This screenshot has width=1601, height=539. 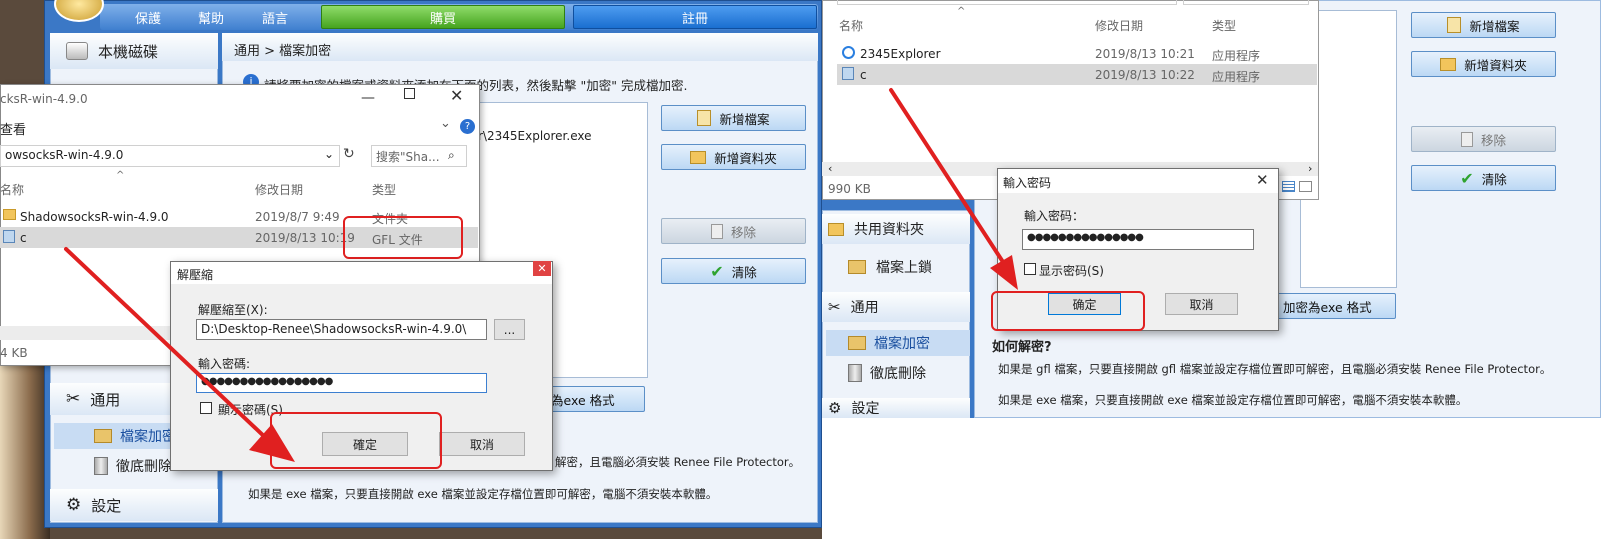 I want to click on red-arrow-right, so click(x=953, y=189).